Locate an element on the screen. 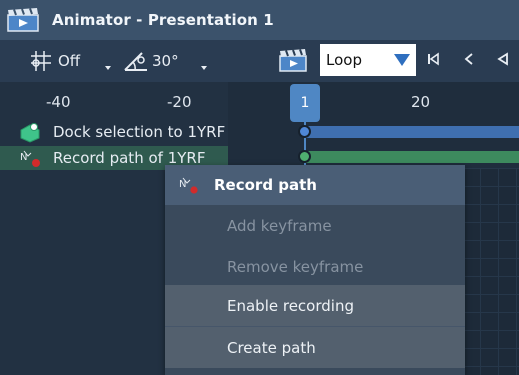  snap-grid-dropdown: Off is located at coordinates (54, 61).